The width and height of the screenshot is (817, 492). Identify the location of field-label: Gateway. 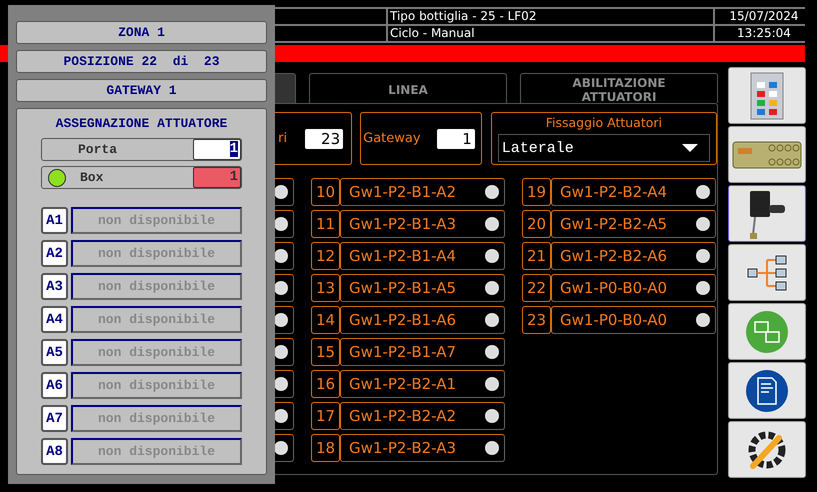
(392, 138).